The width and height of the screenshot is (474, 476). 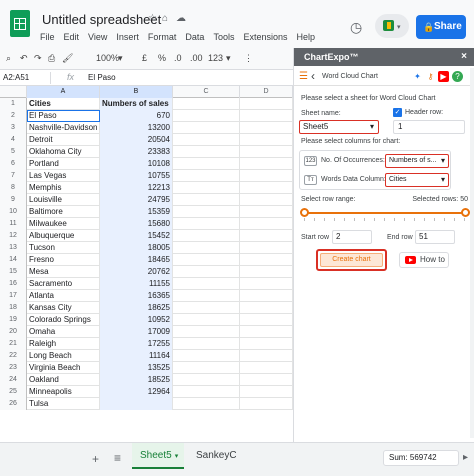 I want to click on city-cell: Tucson, so click(x=63, y=248).